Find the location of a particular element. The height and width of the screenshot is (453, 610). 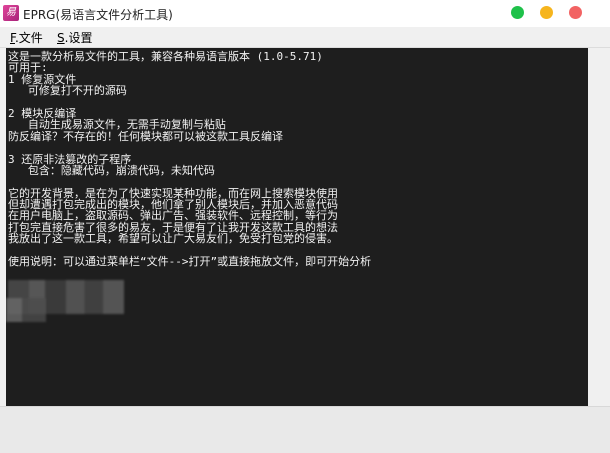

console-line: 我放出了这一款工具，希望可以让广大易友们，免受打包党的侵害。 is located at coordinates (173, 239).